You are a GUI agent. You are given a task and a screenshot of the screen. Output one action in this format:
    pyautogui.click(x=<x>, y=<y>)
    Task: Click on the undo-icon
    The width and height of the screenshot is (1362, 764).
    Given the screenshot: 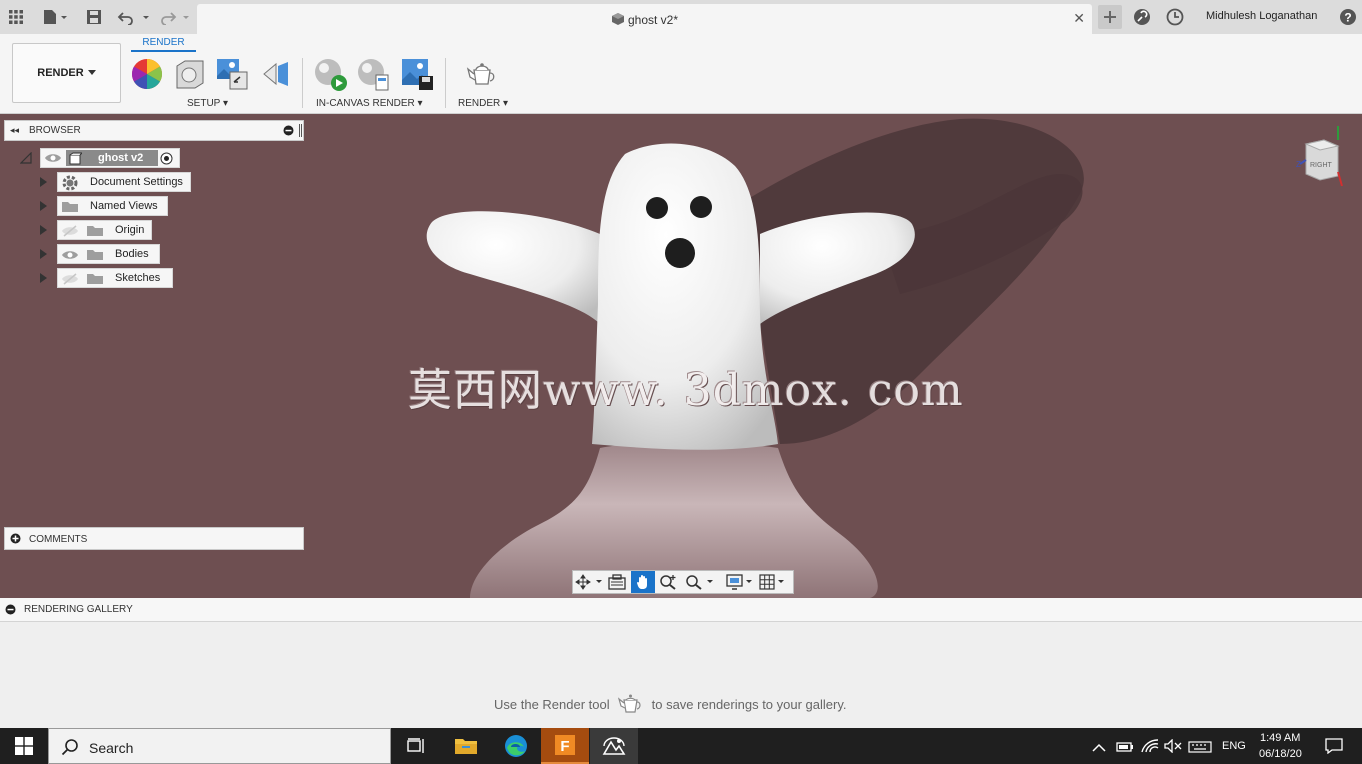 What is the action you would take?
    pyautogui.click(x=134, y=17)
    